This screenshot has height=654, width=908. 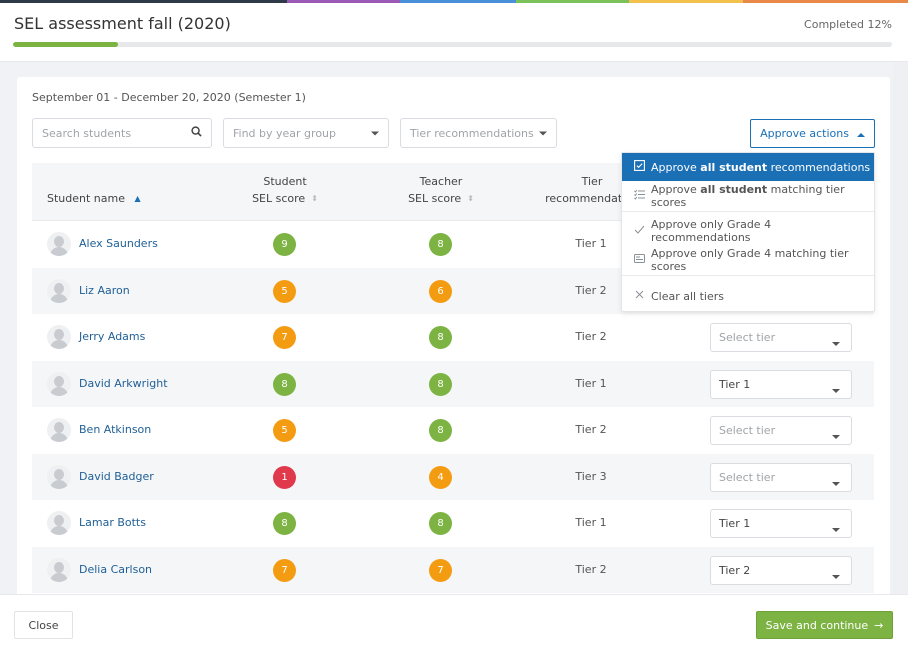 What do you see at coordinates (748, 296) in the screenshot?
I see `menu-item-clear-all-tiers: Clear all tiers` at bounding box center [748, 296].